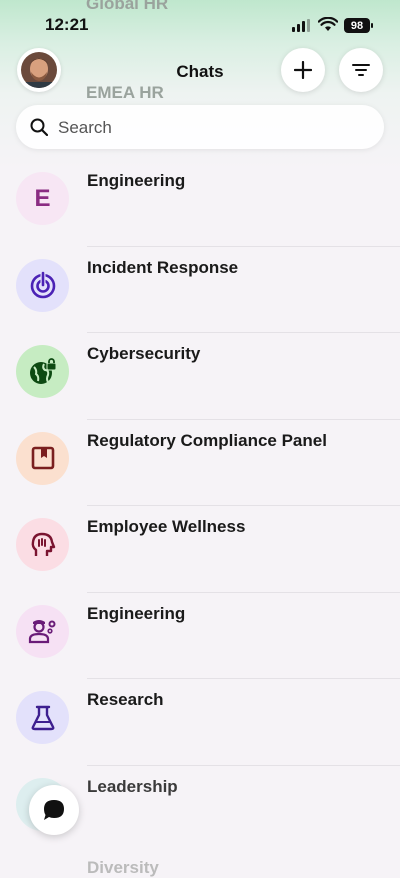 The width and height of the screenshot is (400, 878). Describe the element at coordinates (200, 463) in the screenshot. I see `chat-row-regulatory-compliance: Regulatory Compliance Panel` at that location.